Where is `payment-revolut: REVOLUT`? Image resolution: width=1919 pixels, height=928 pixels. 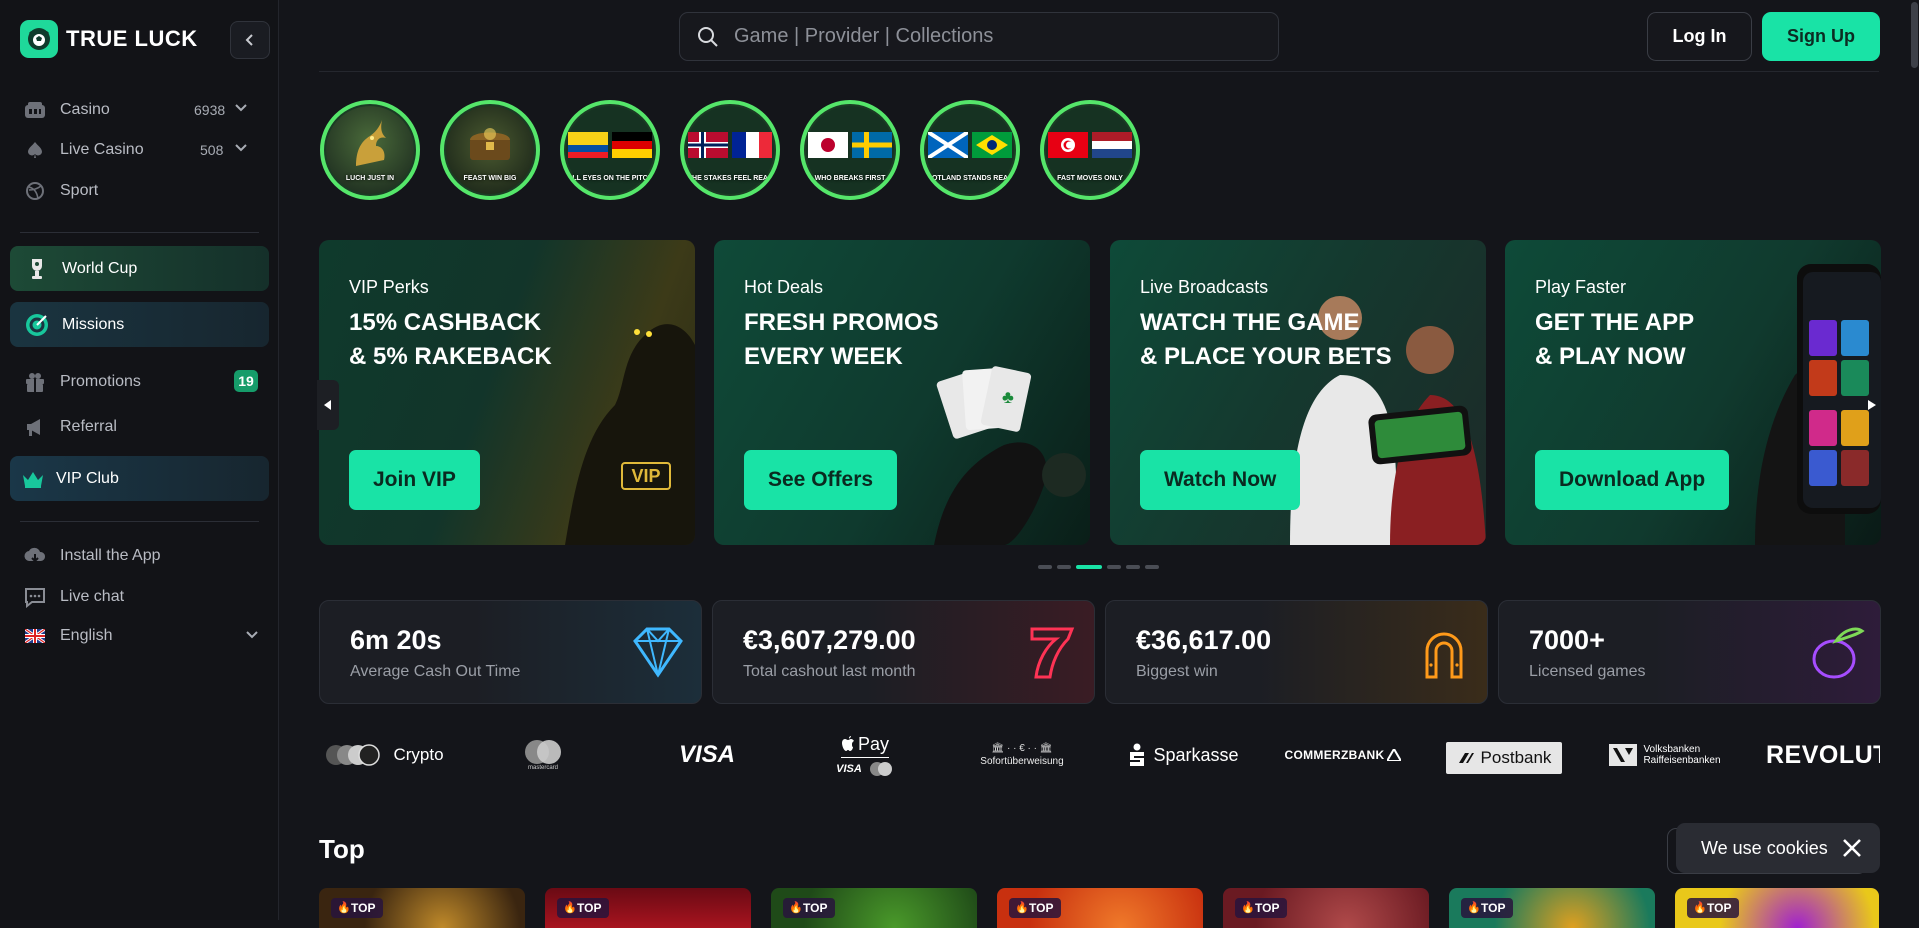 payment-revolut: REVOLUT is located at coordinates (1823, 754).